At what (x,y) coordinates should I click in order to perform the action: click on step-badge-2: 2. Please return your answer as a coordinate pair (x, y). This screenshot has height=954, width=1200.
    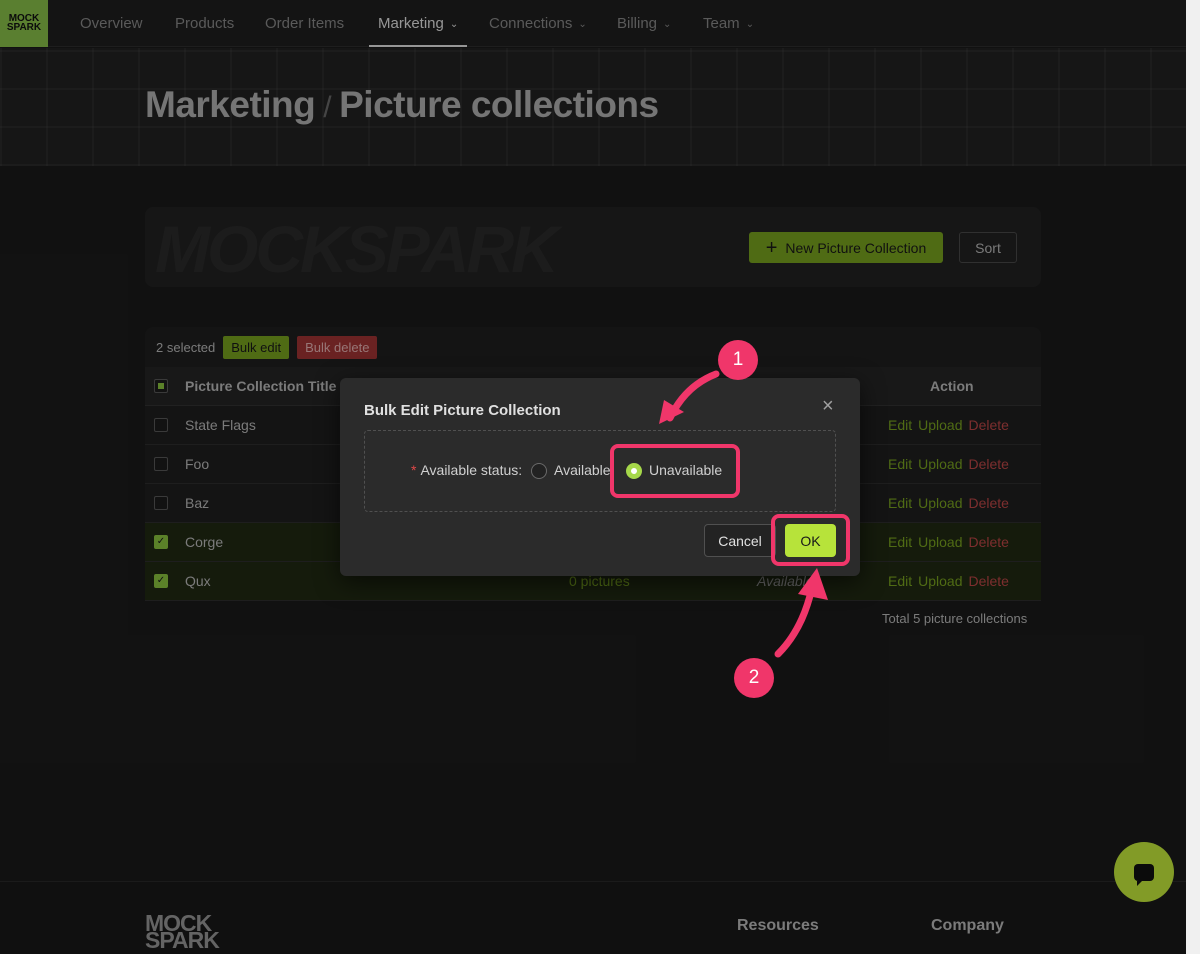
    Looking at the image, I should click on (754, 678).